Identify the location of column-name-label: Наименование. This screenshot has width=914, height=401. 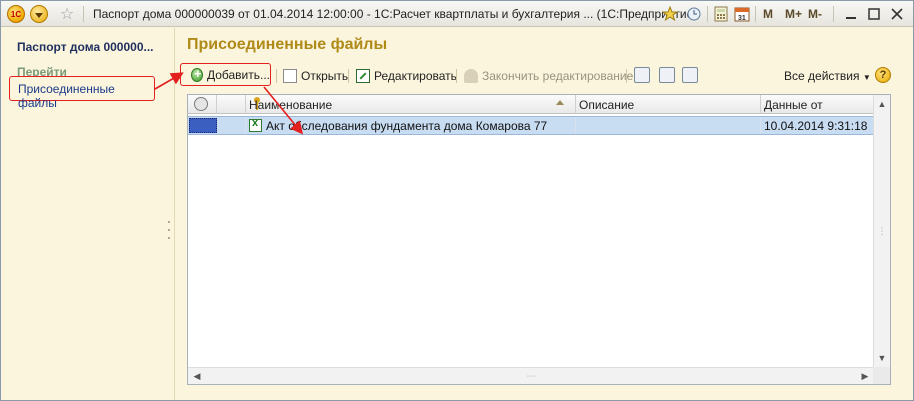
(291, 105).